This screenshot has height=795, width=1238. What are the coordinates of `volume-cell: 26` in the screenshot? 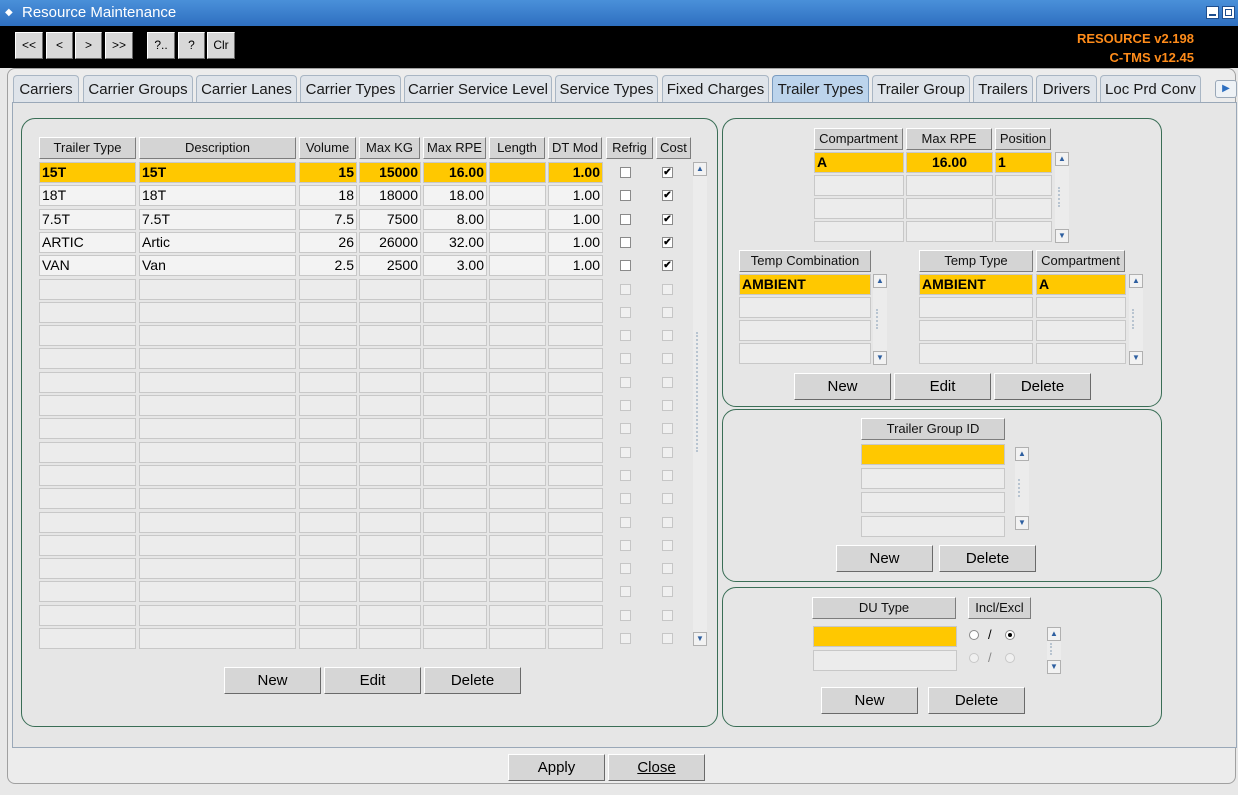 It's located at (328, 242).